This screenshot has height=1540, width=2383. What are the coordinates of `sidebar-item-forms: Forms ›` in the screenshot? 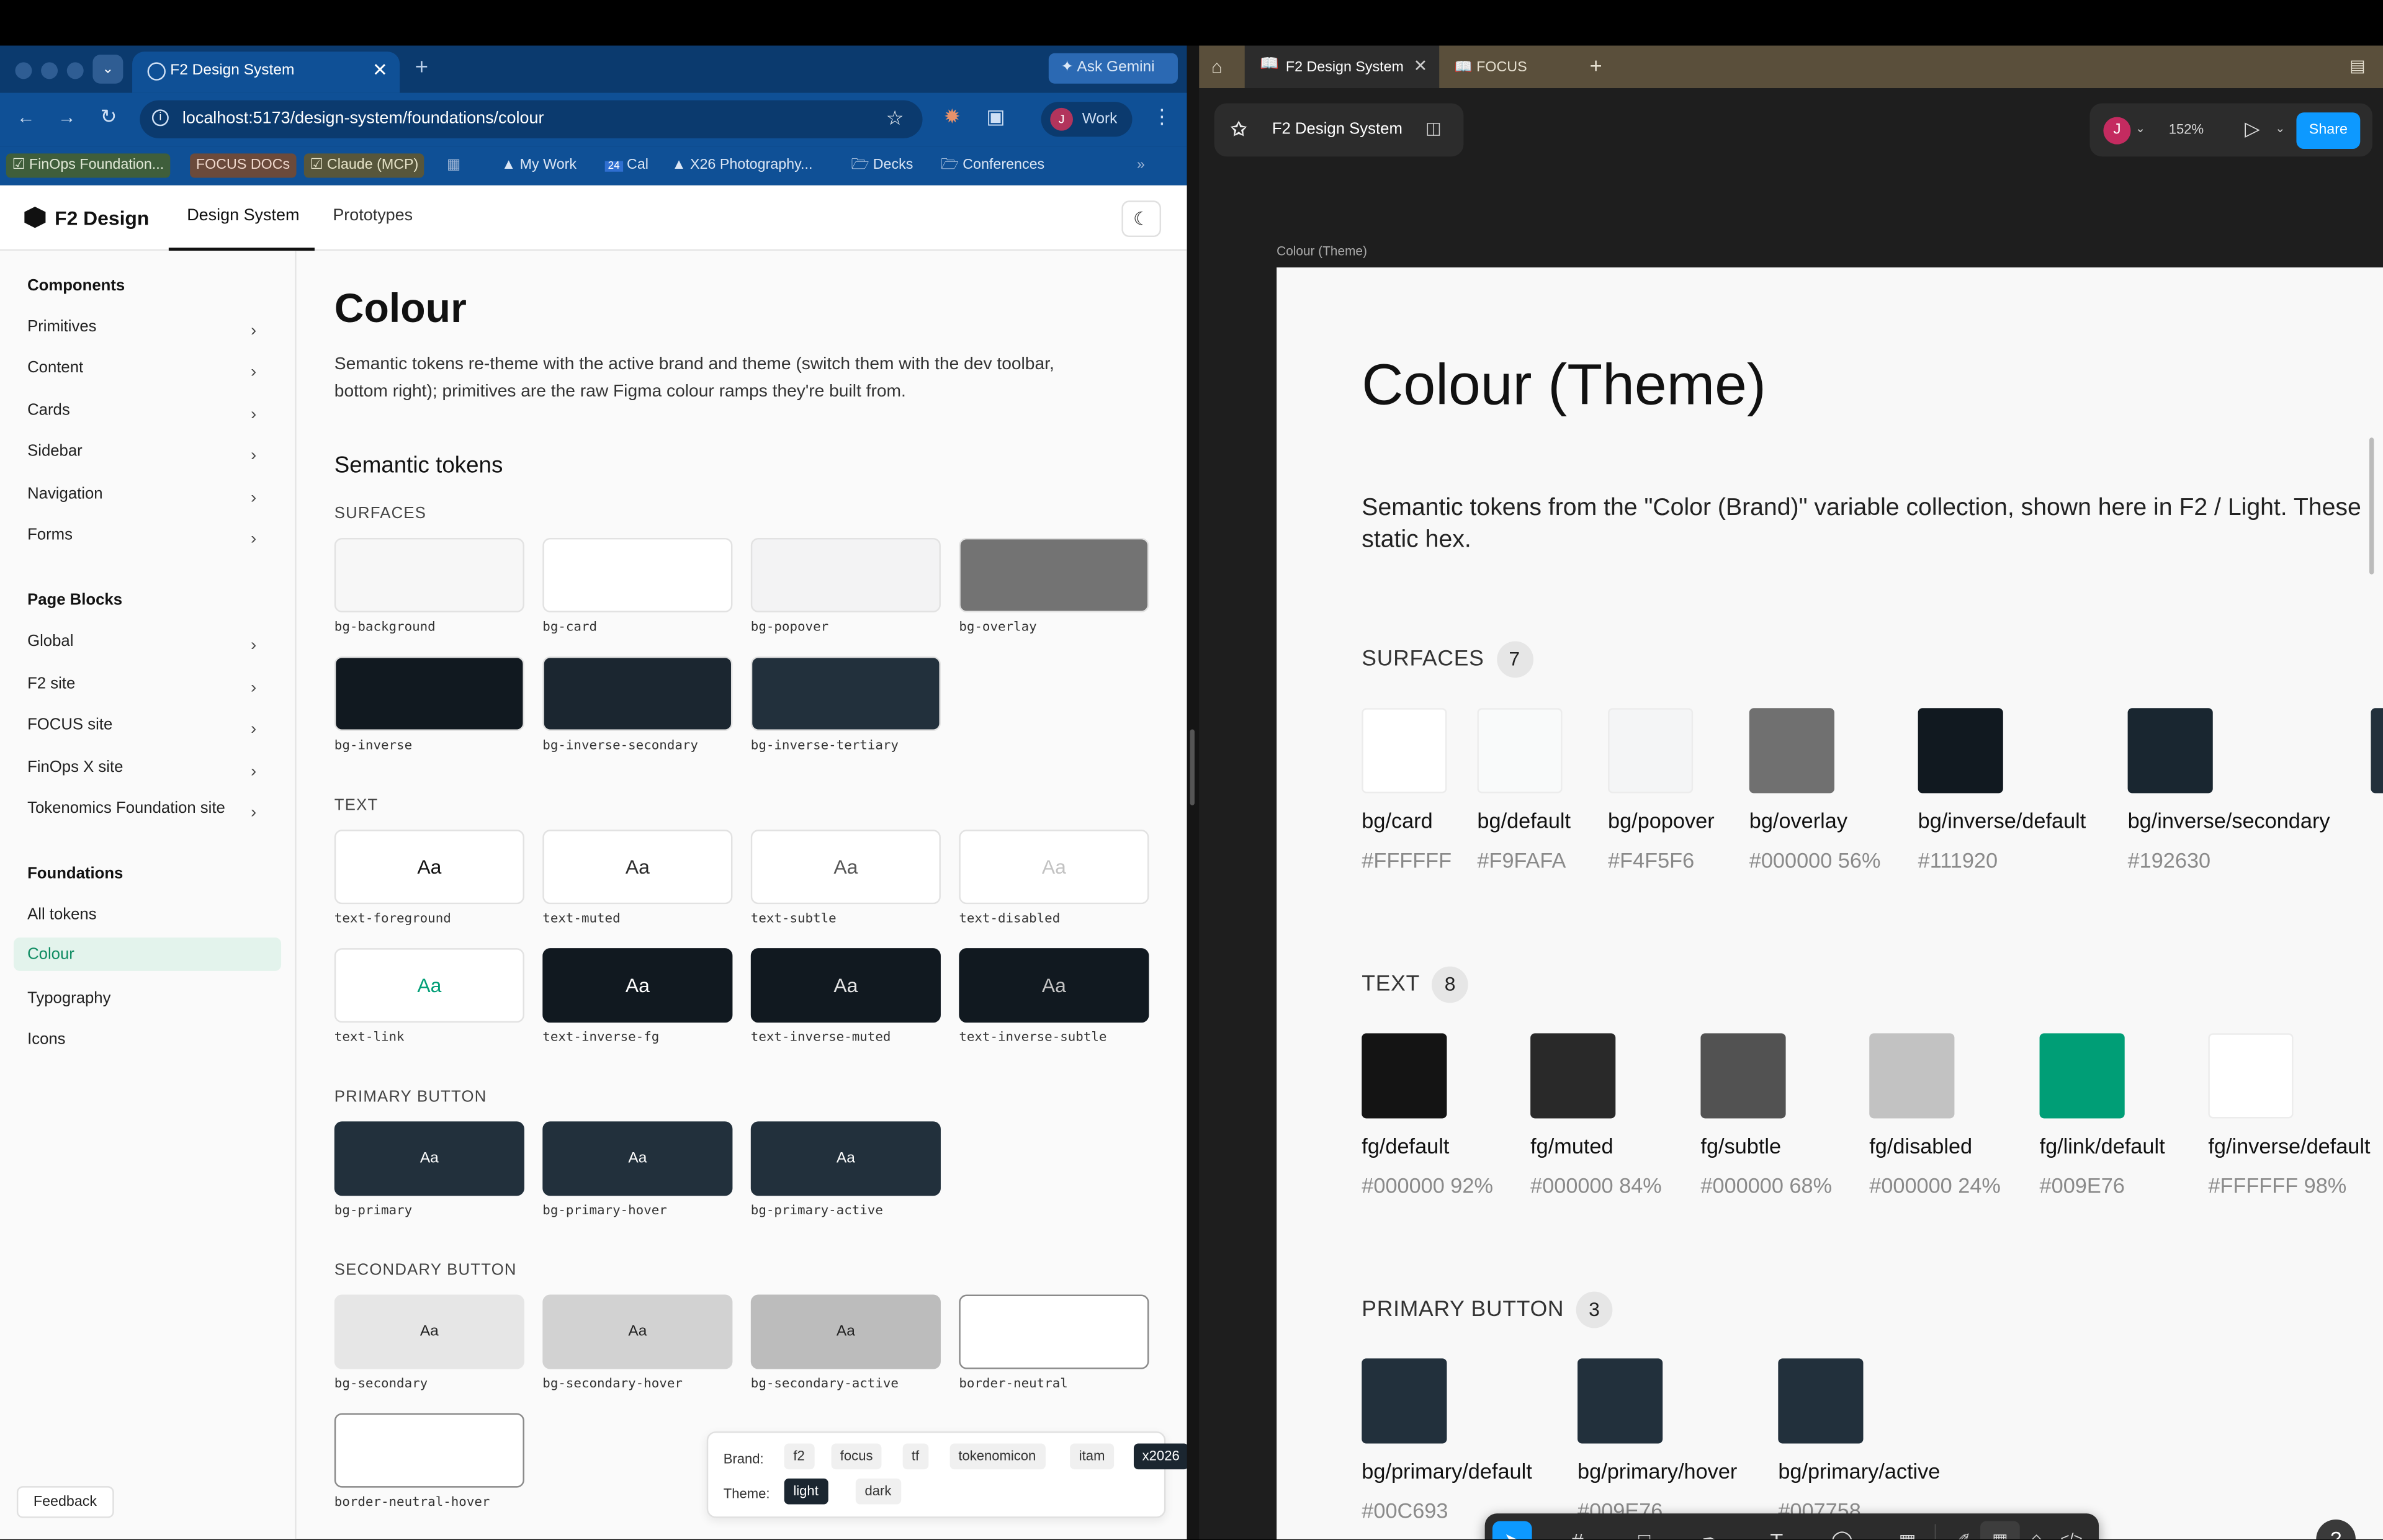 It's located at (154, 535).